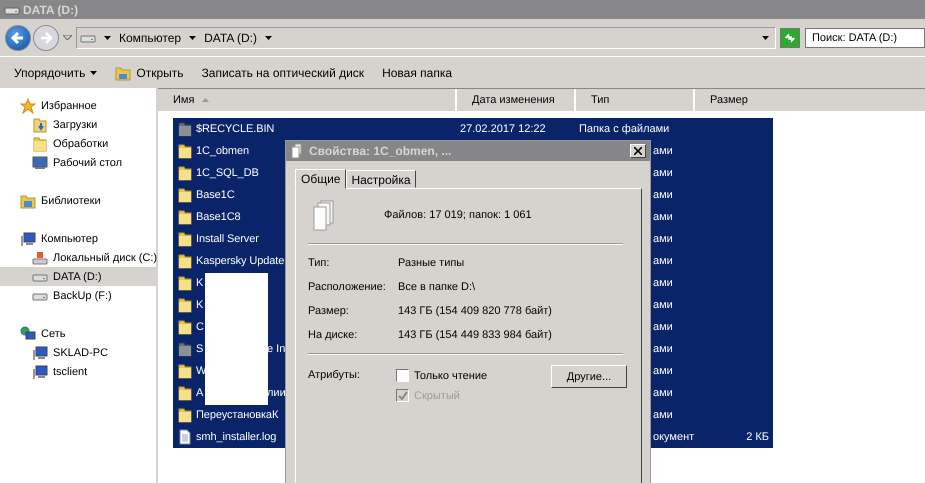 This screenshot has height=483, width=925. I want to click on close-icon, so click(638, 151).